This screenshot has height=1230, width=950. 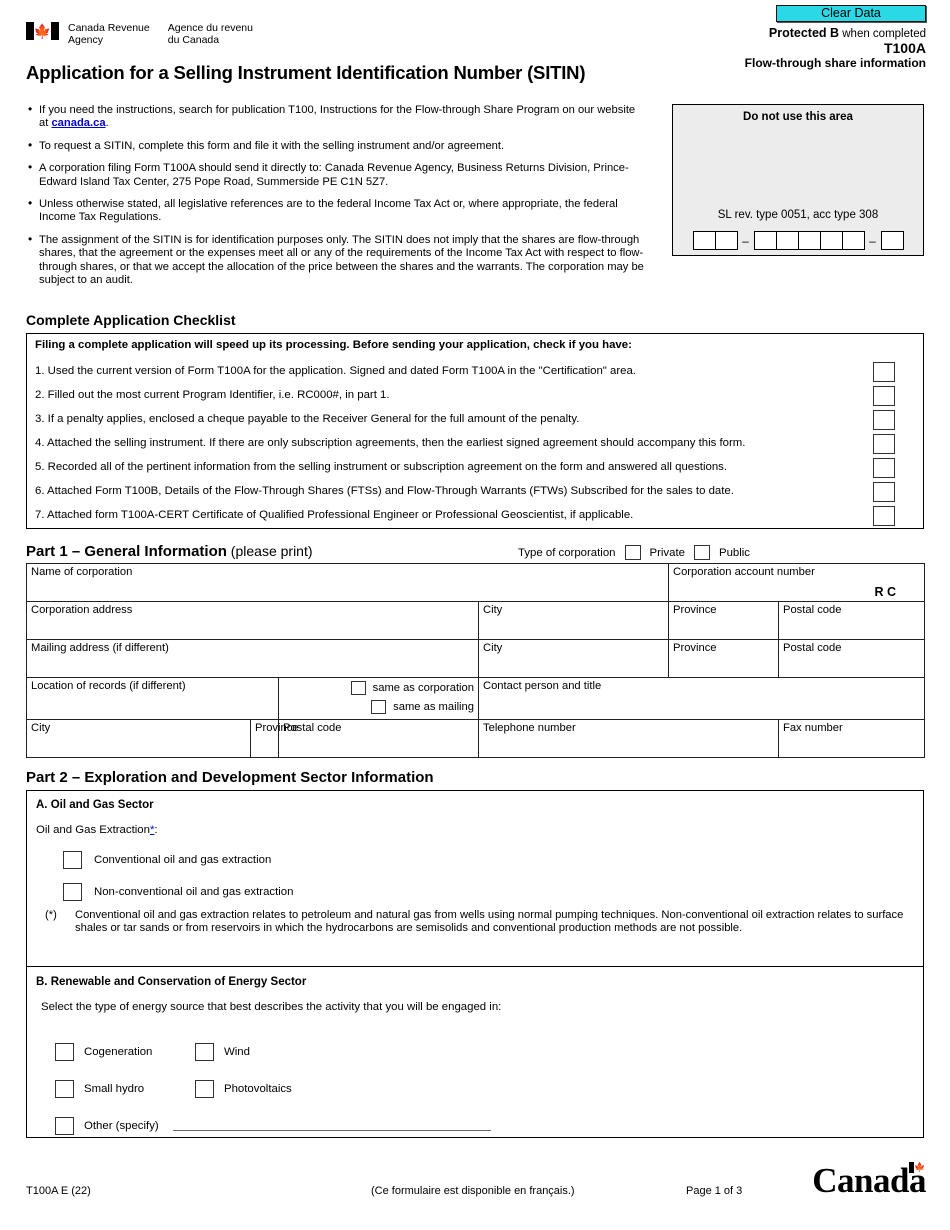 What do you see at coordinates (331, 1130) in the screenshot?
I see `other-specify-input` at bounding box center [331, 1130].